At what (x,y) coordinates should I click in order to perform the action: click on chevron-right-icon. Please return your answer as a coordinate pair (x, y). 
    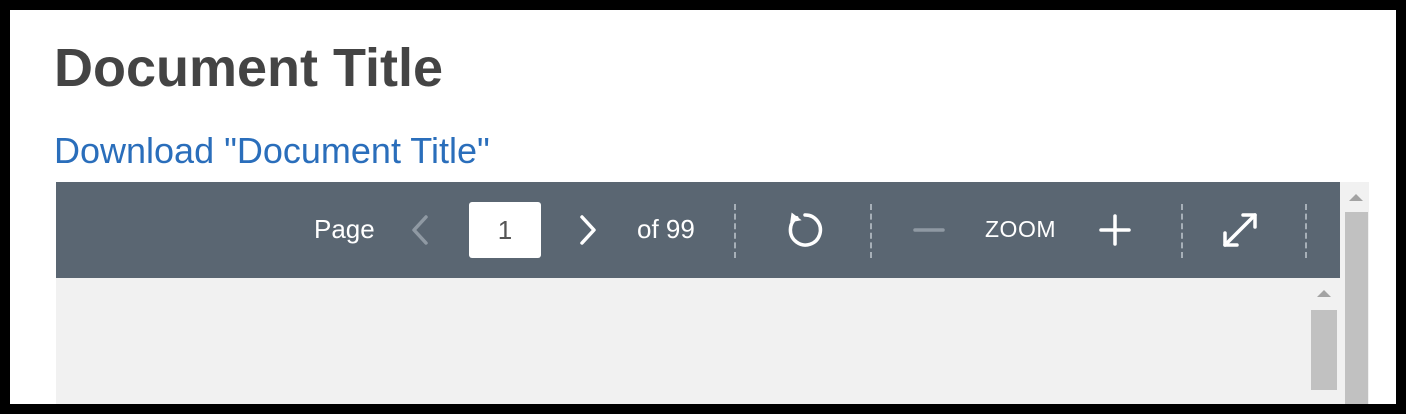
    Looking at the image, I should click on (588, 230).